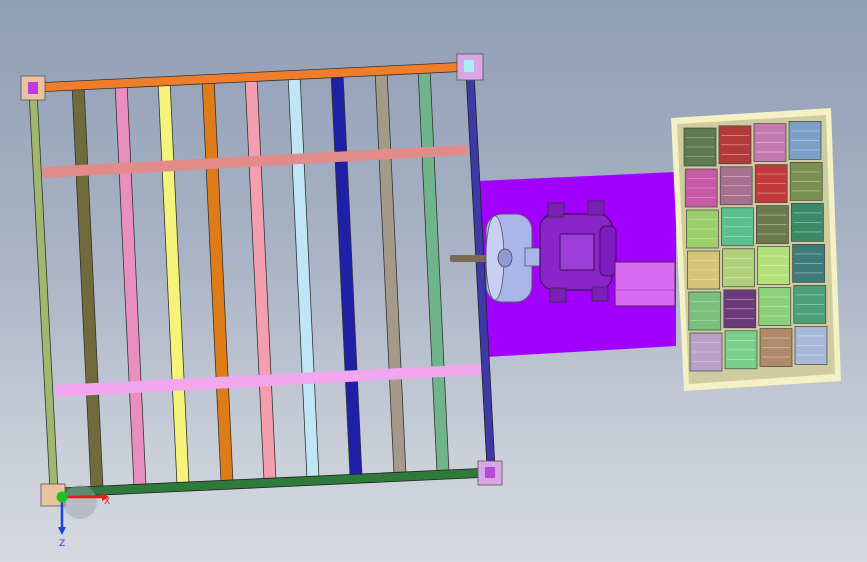  What do you see at coordinates (756, 249) in the screenshot?
I see `solar-panel` at bounding box center [756, 249].